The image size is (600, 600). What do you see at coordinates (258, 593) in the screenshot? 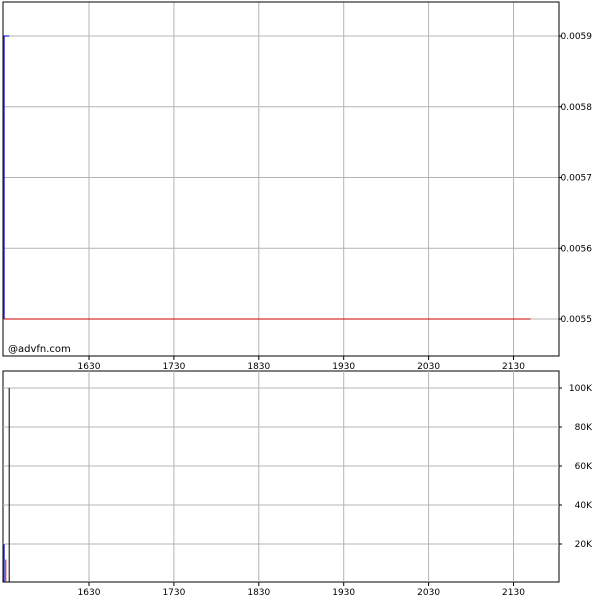
I see `x-tick-label: 1830` at bounding box center [258, 593].